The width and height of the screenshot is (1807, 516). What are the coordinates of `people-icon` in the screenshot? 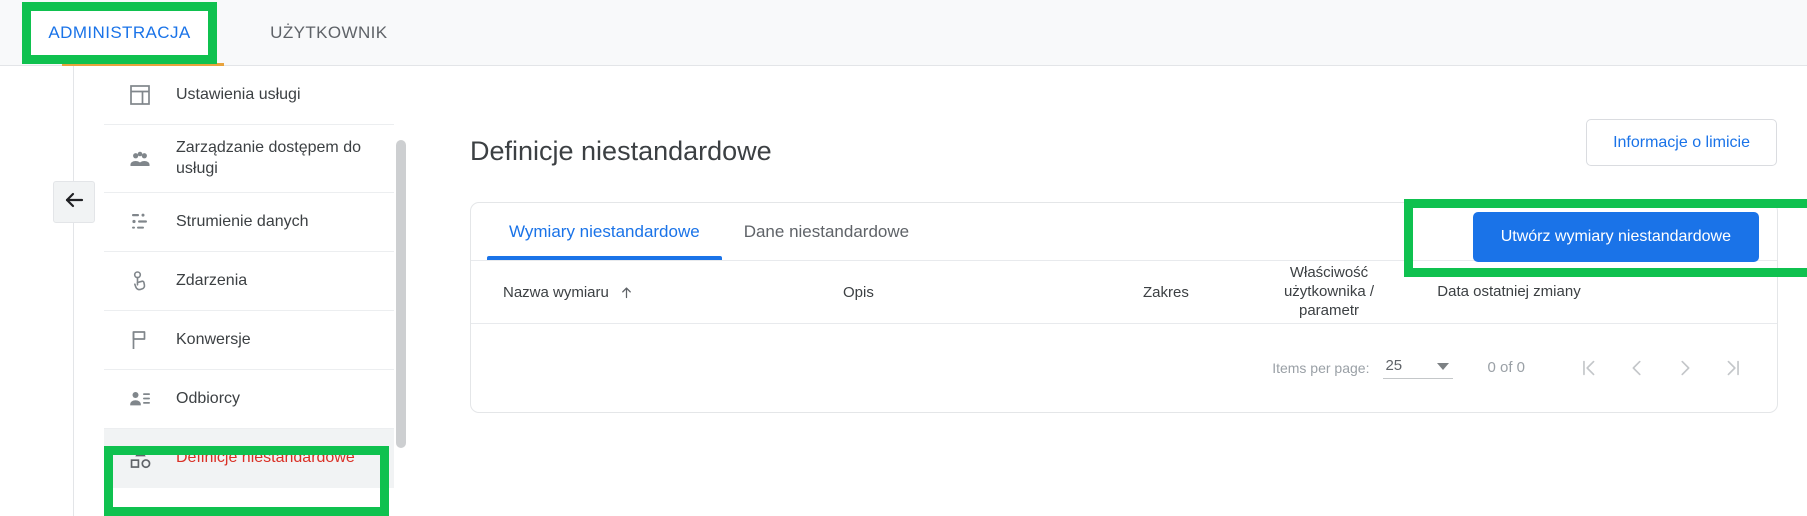 It's located at (140, 159).